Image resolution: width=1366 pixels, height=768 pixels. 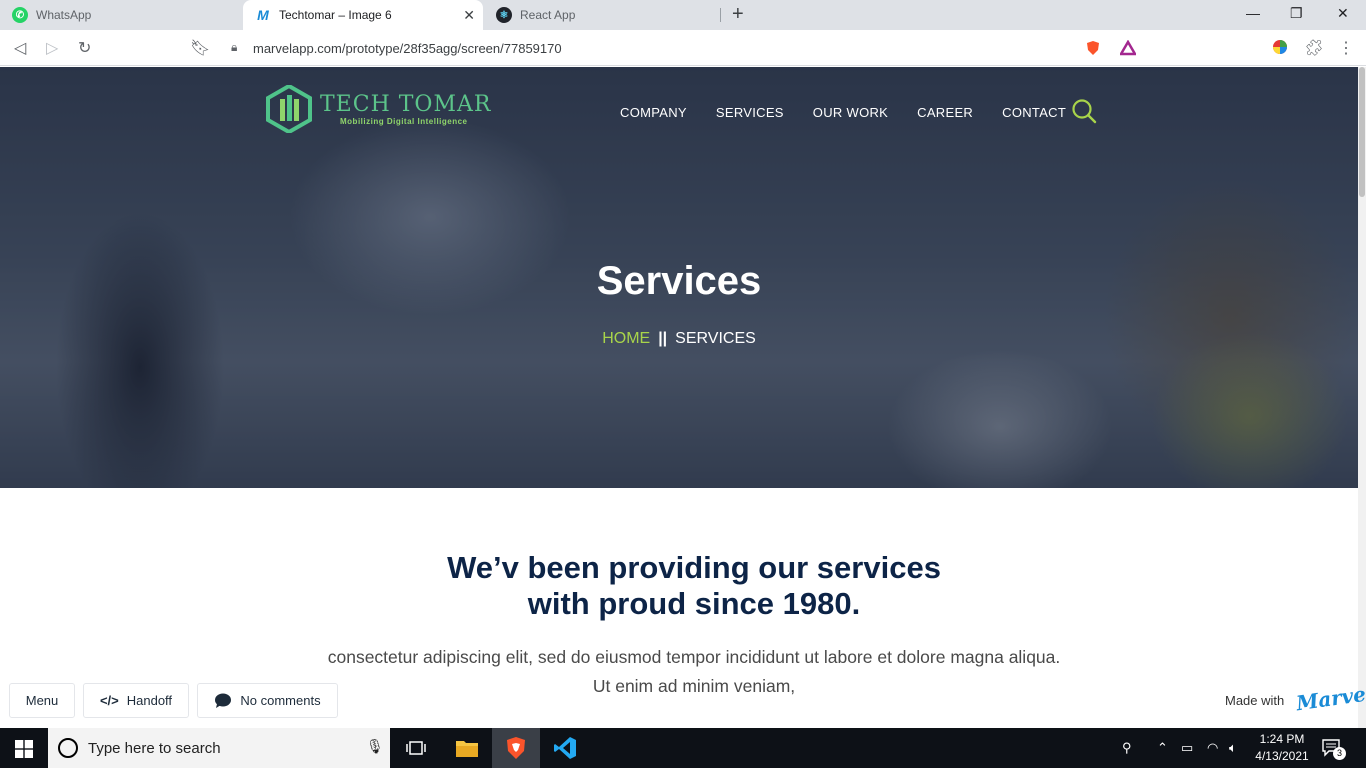 What do you see at coordinates (149, 700) in the screenshot?
I see `handoff-label: Handoff` at bounding box center [149, 700].